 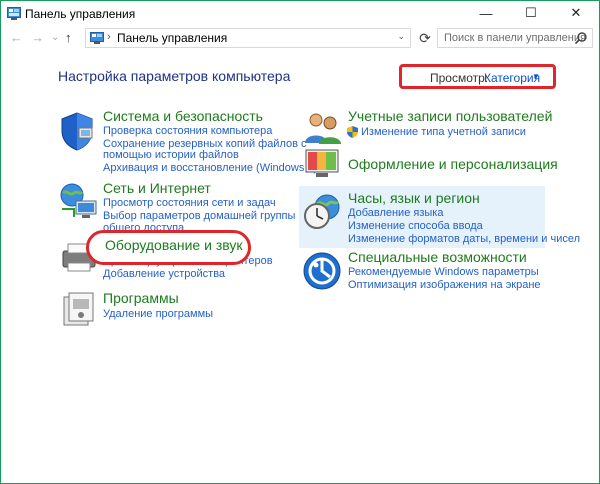 What do you see at coordinates (323, 128) in the screenshot?
I see `users-icon` at bounding box center [323, 128].